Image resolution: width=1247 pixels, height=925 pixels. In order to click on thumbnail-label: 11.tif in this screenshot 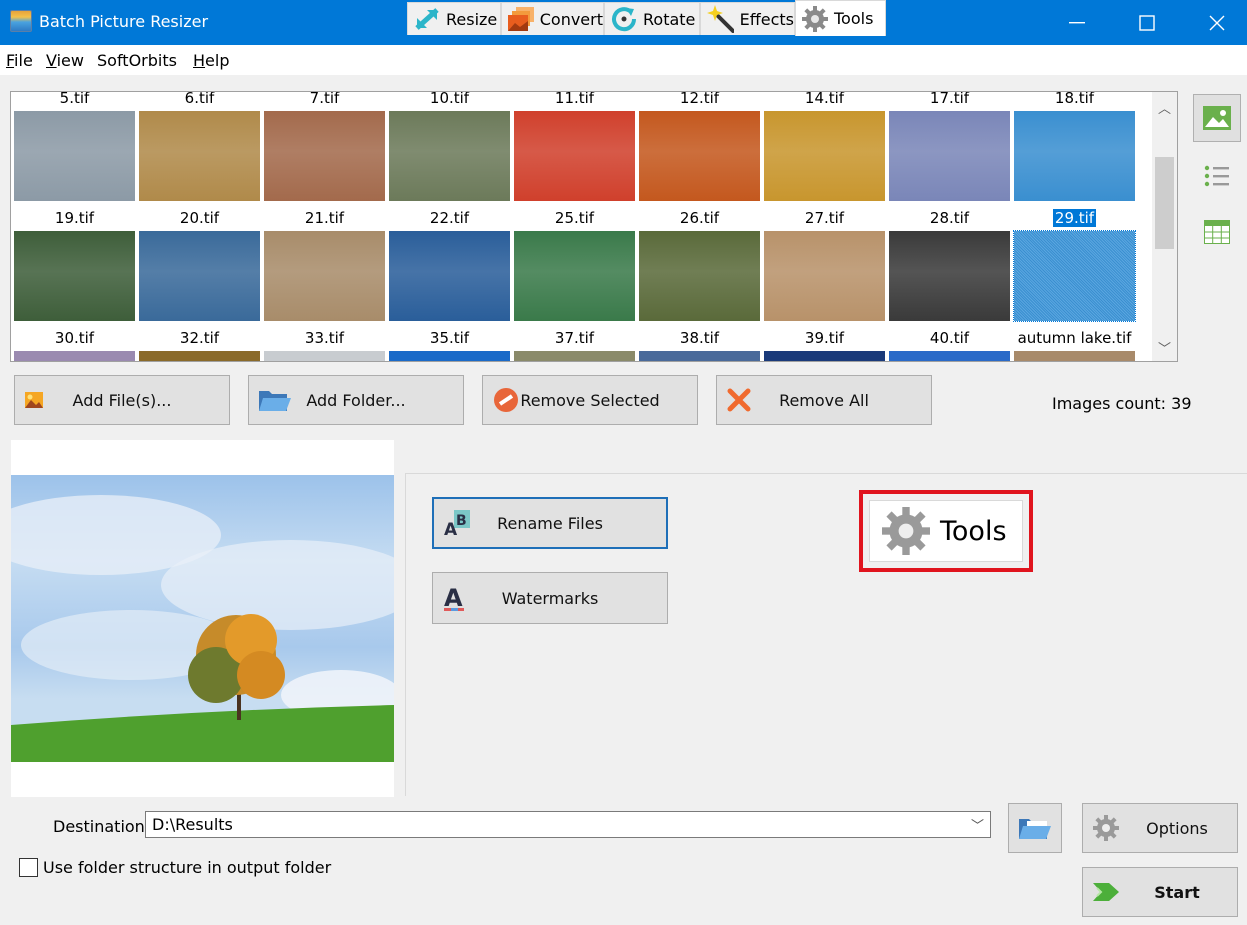, I will do `click(574, 100)`.